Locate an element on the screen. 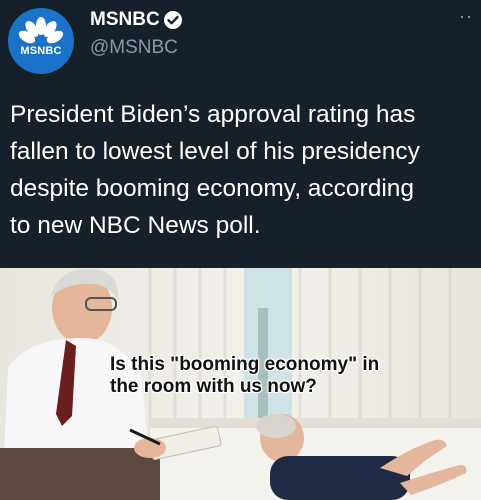  verified-badge-icon is located at coordinates (173, 20).